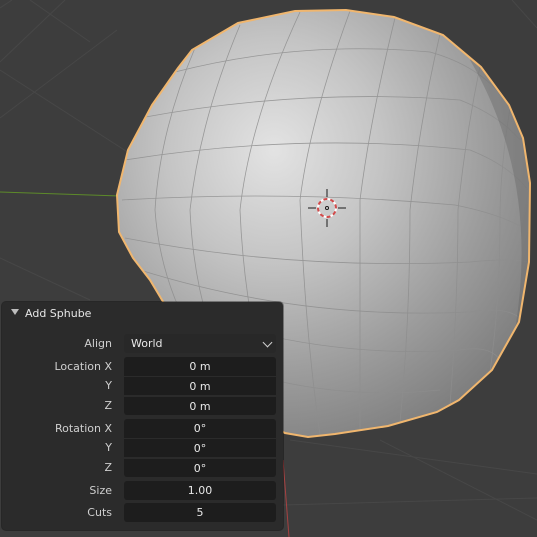 This screenshot has width=537, height=537. Describe the element at coordinates (108, 447) in the screenshot. I see `rotation-y-label: Y` at that location.